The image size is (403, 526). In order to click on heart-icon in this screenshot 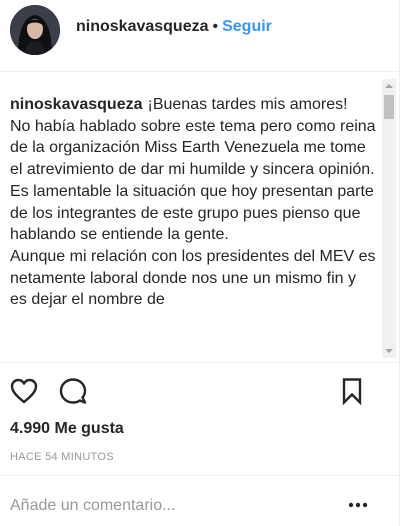, I will do `click(24, 391)`.